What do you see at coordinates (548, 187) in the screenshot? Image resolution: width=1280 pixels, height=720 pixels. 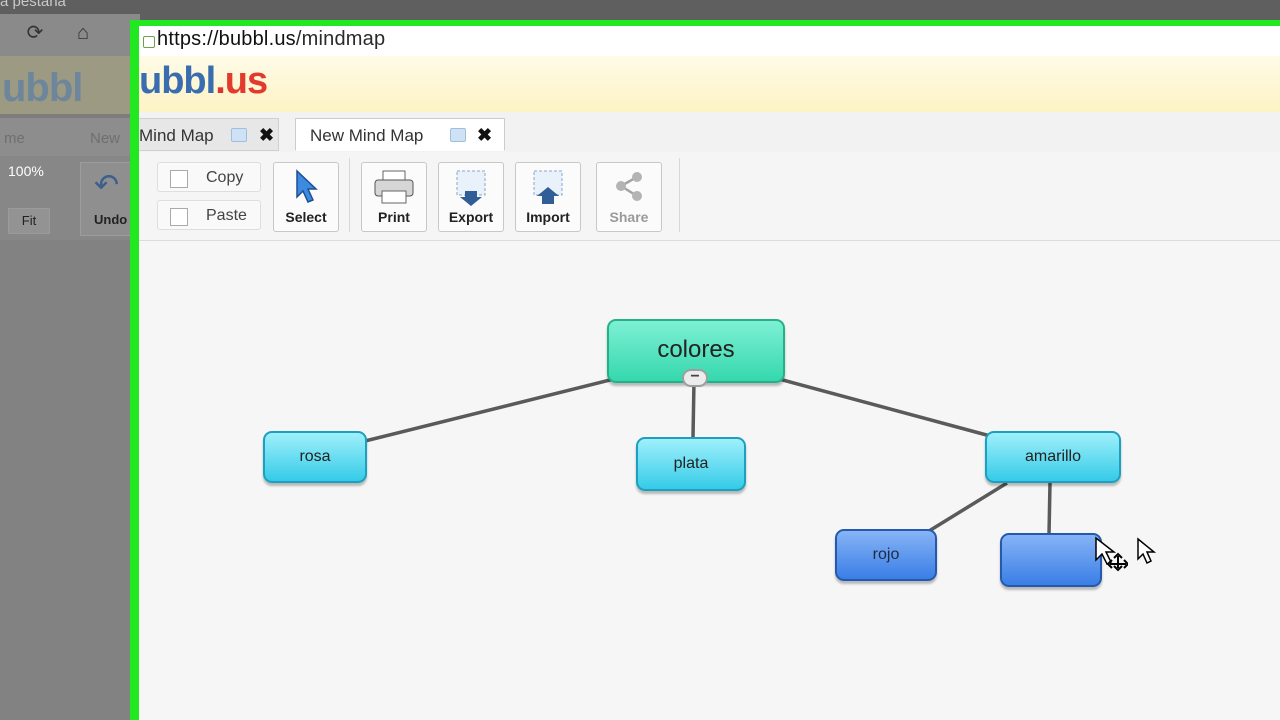 I see `import-icon` at bounding box center [548, 187].